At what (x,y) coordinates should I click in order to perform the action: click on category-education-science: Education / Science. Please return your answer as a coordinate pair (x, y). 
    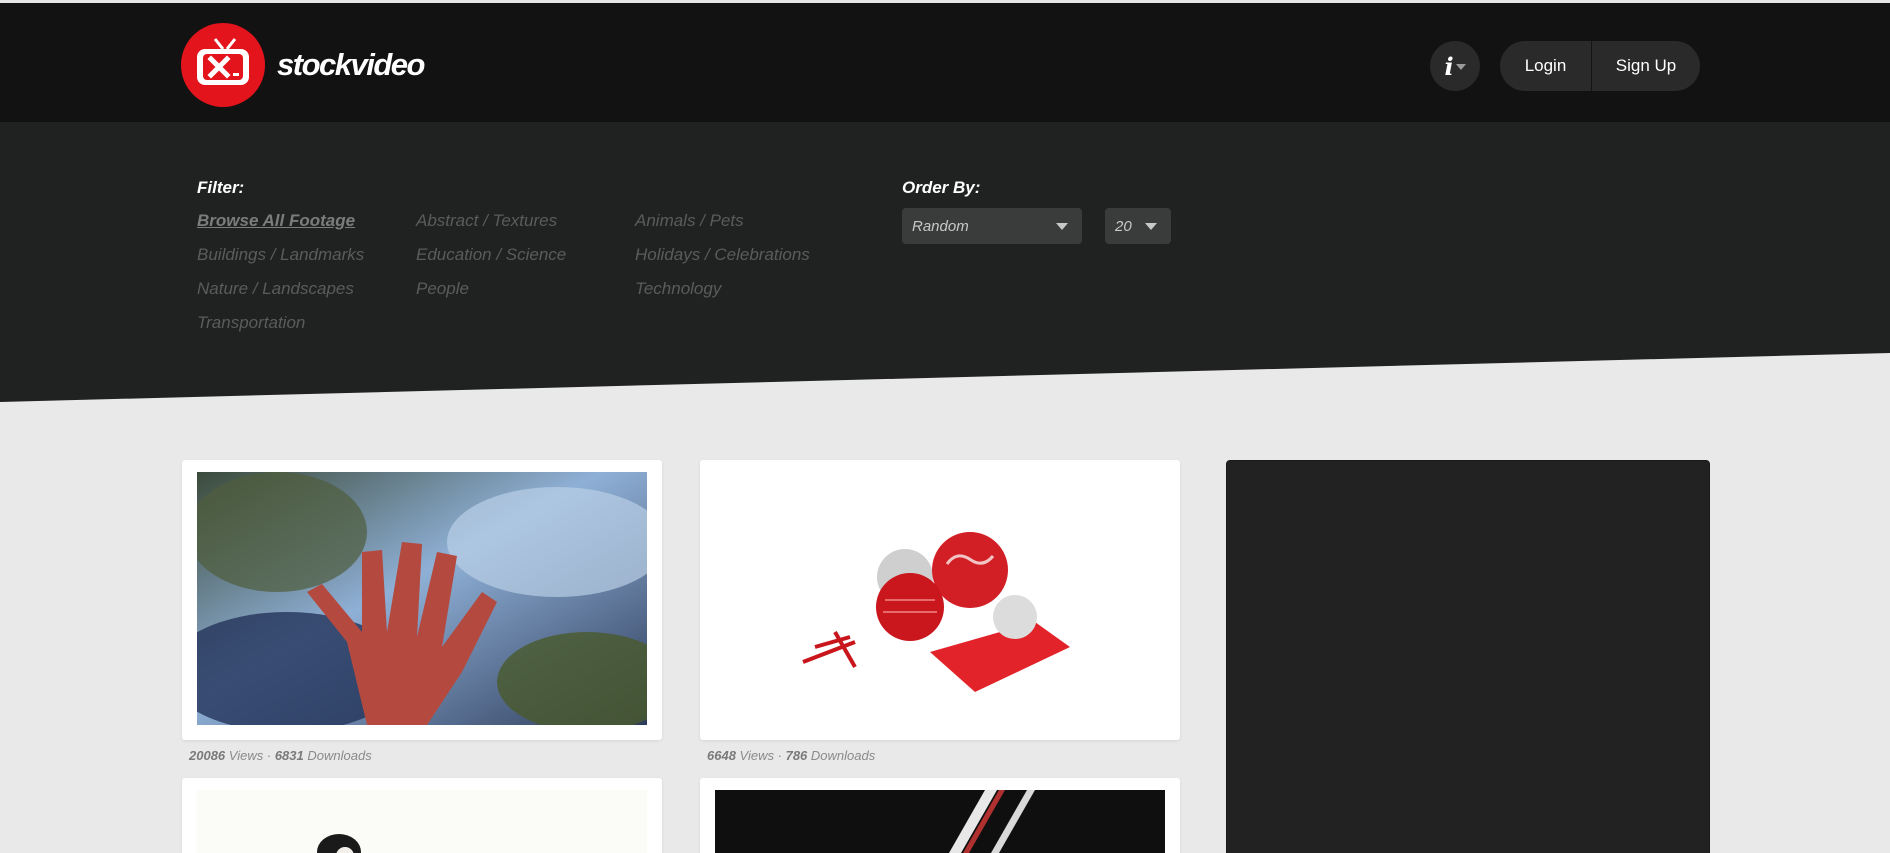
    Looking at the image, I should click on (491, 255).